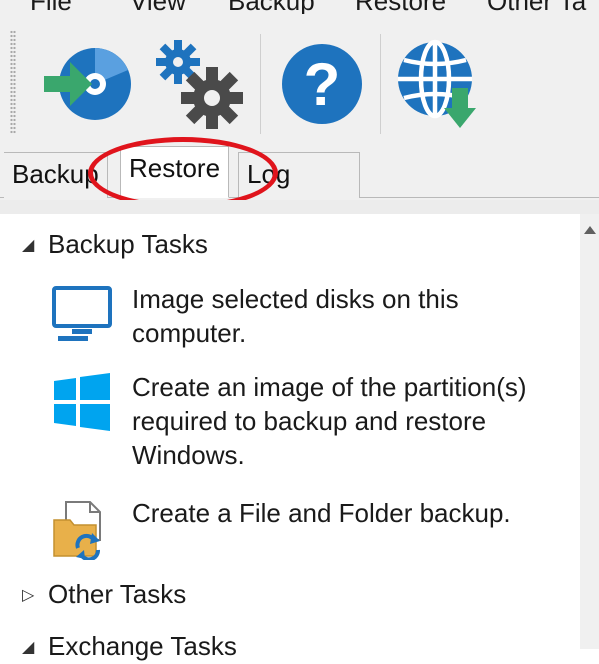 The image size is (599, 664). Describe the element at coordinates (299, 175) in the screenshot. I see `tab-log: Log` at that location.